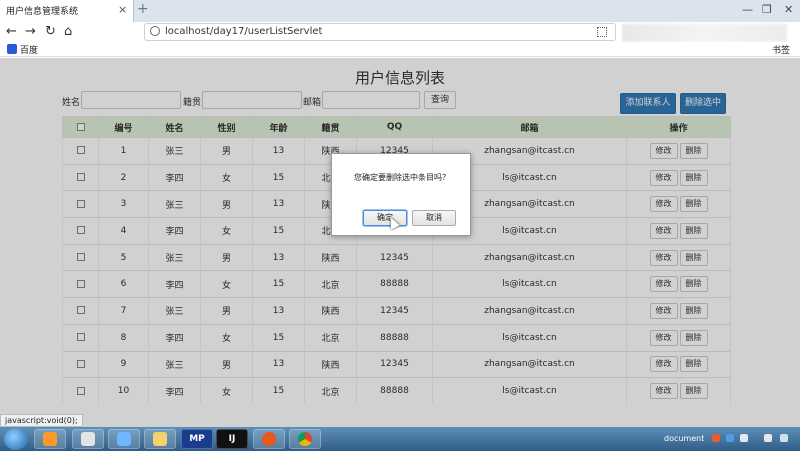  I want to click on confirm-dialog: 您确定要删除选中条目吗？ 确定 取消, so click(401, 194).